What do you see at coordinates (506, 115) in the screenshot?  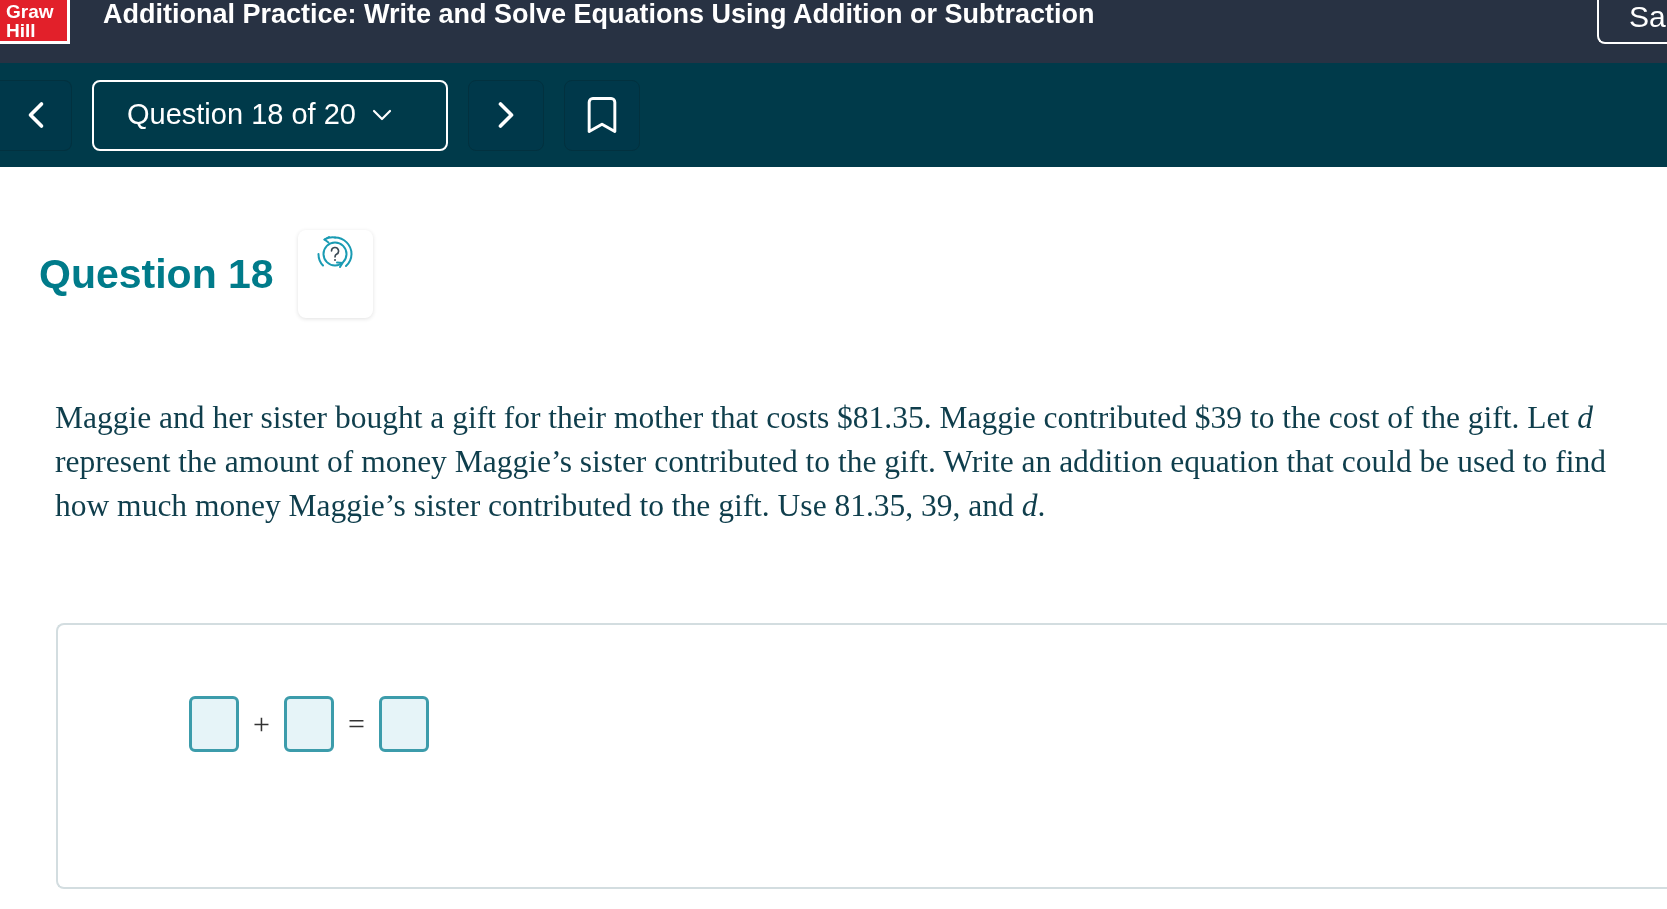 I see `next-button` at bounding box center [506, 115].